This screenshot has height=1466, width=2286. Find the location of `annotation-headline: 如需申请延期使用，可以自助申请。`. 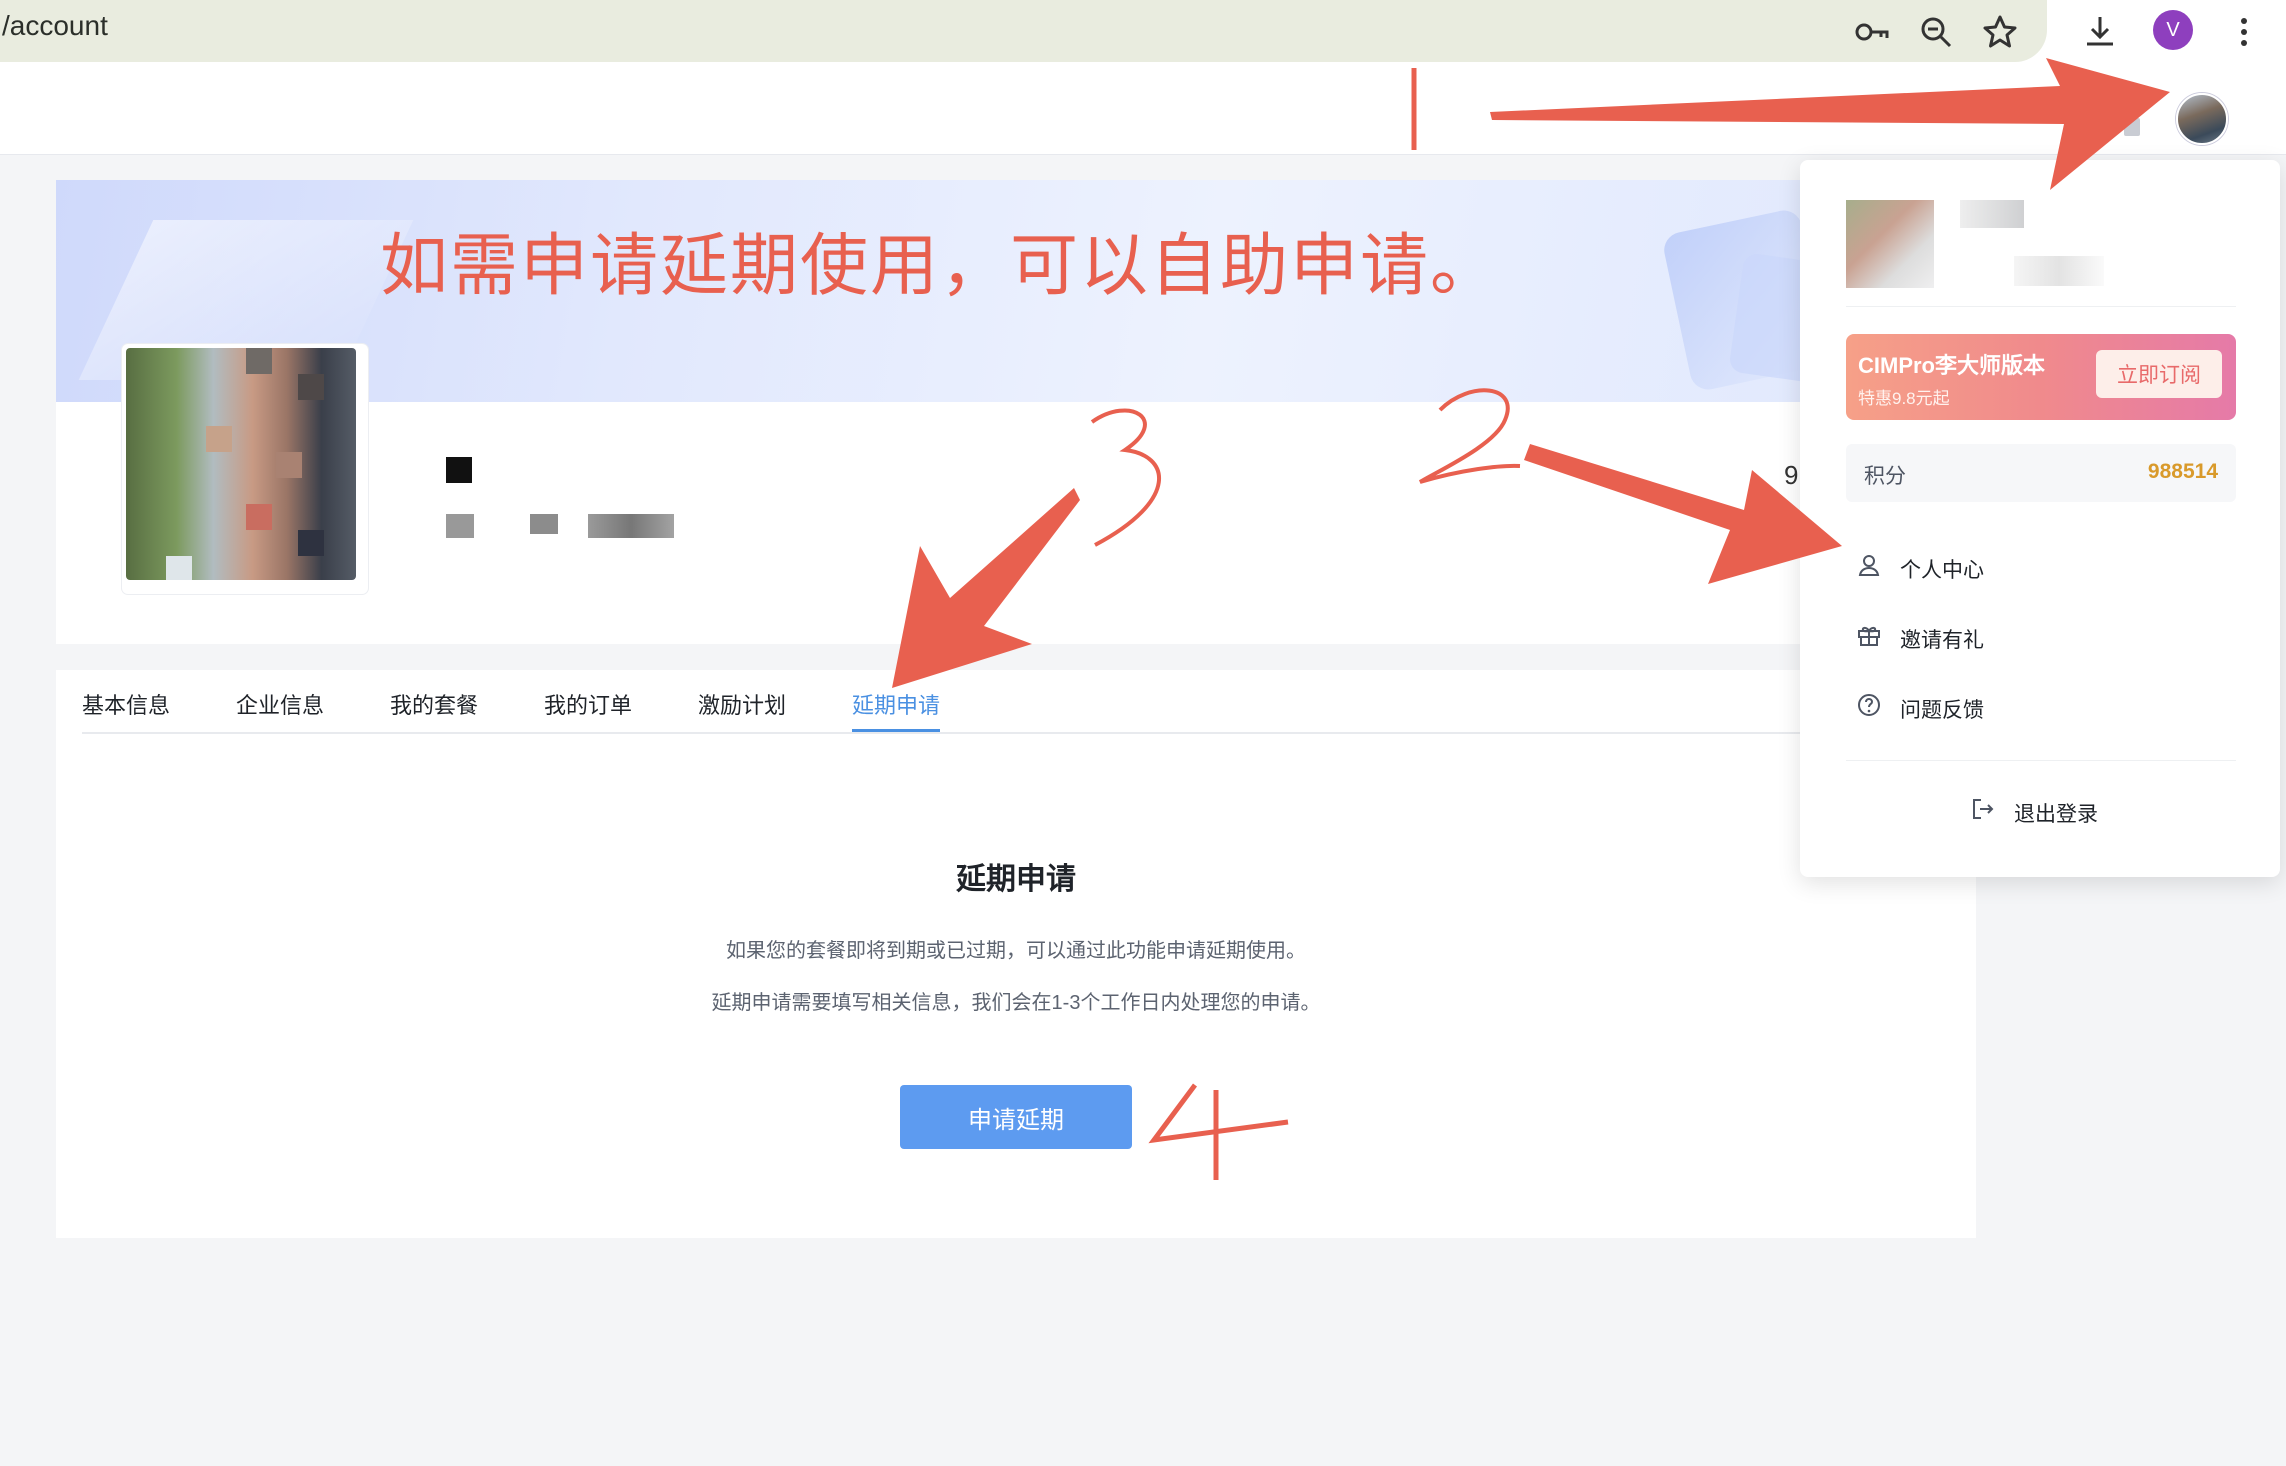

annotation-headline: 如需申请延期使用，可以自助申请。 is located at coordinates (940, 266).